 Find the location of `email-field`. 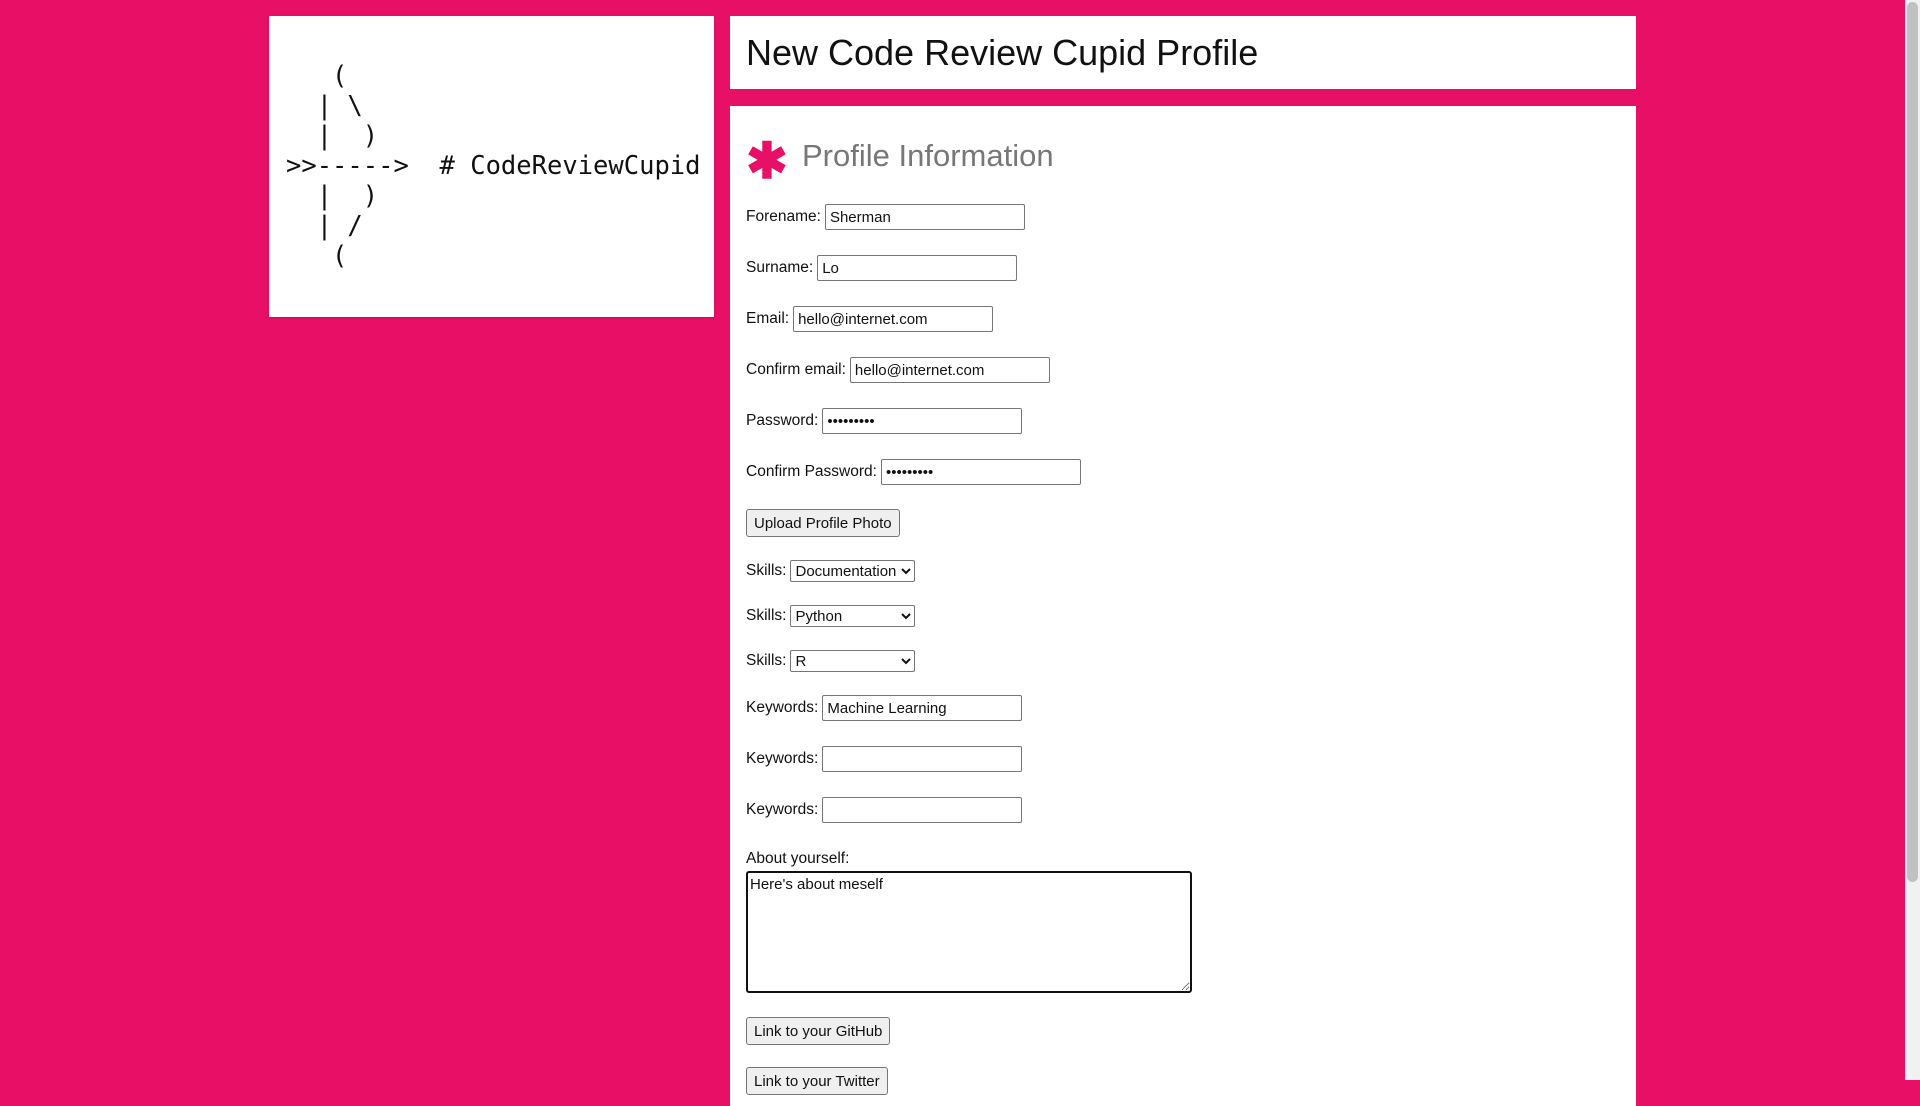

email-field is located at coordinates (893, 319).